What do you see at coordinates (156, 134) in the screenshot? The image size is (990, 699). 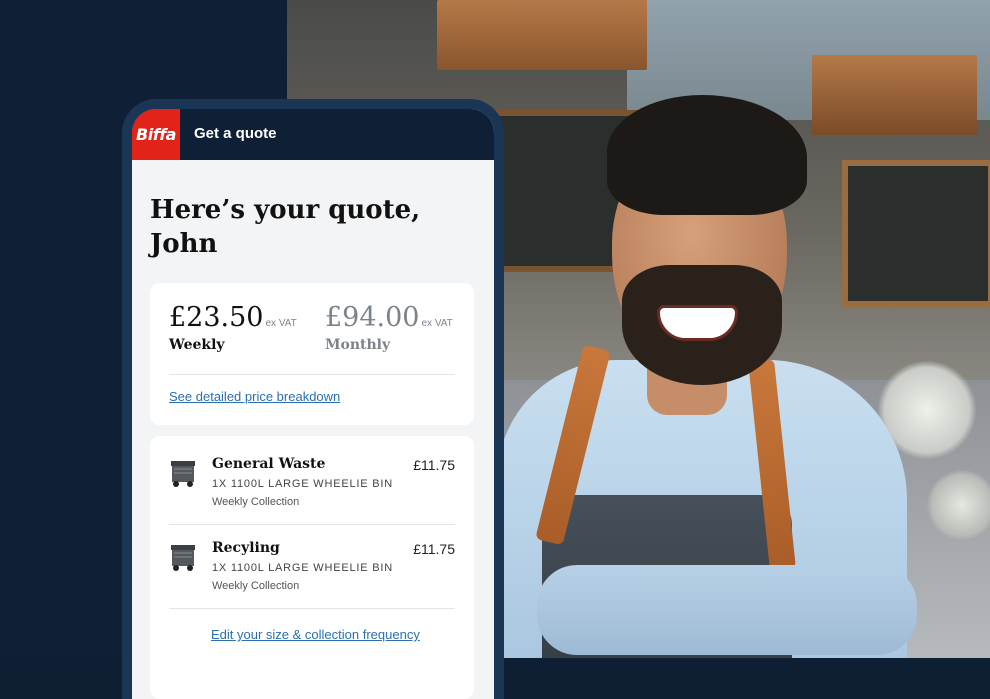 I see `biffa-logo: Biffa` at bounding box center [156, 134].